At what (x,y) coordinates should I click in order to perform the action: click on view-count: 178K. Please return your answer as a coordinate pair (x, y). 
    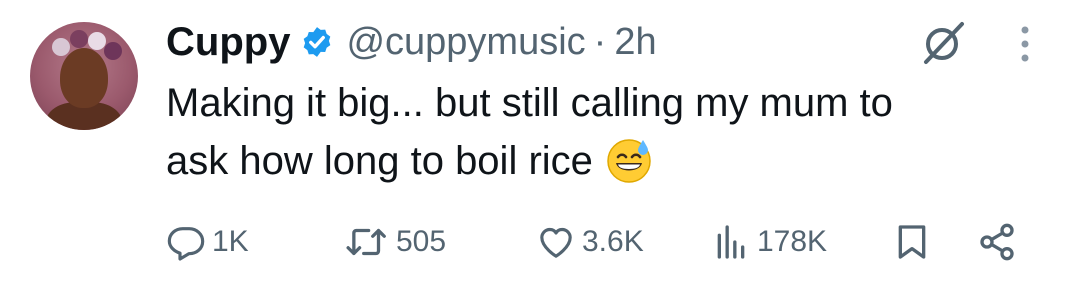
    Looking at the image, I should click on (792, 241).